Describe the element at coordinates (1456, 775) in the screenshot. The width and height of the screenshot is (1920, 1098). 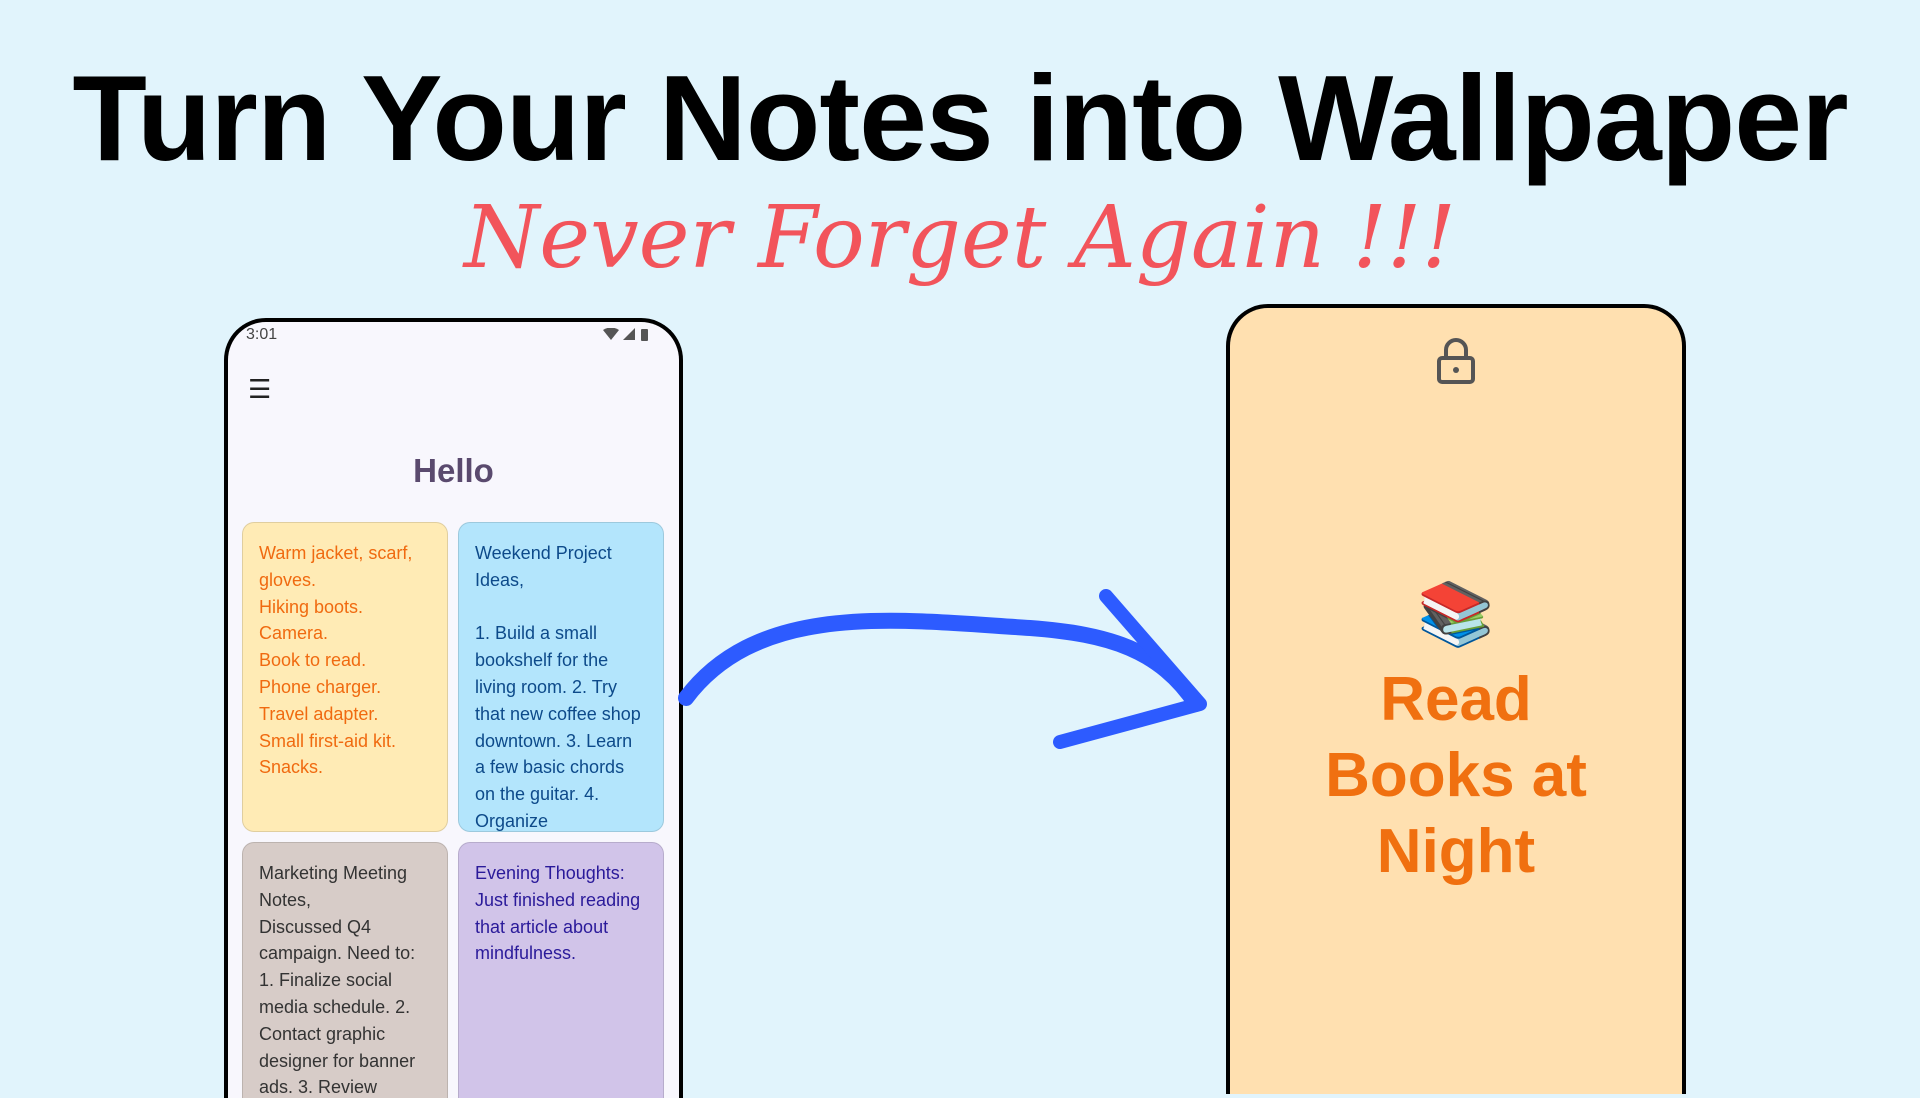
I see `wallpaper-text: Read Books at Night` at that location.